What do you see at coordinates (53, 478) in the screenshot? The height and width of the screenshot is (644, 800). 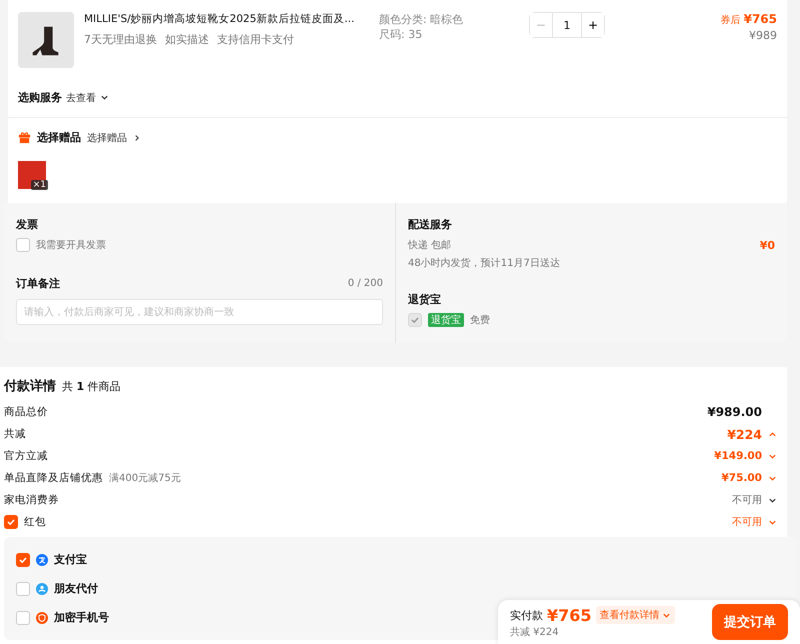 I see `payment-row-label: 单品直降及店铺优惠` at bounding box center [53, 478].